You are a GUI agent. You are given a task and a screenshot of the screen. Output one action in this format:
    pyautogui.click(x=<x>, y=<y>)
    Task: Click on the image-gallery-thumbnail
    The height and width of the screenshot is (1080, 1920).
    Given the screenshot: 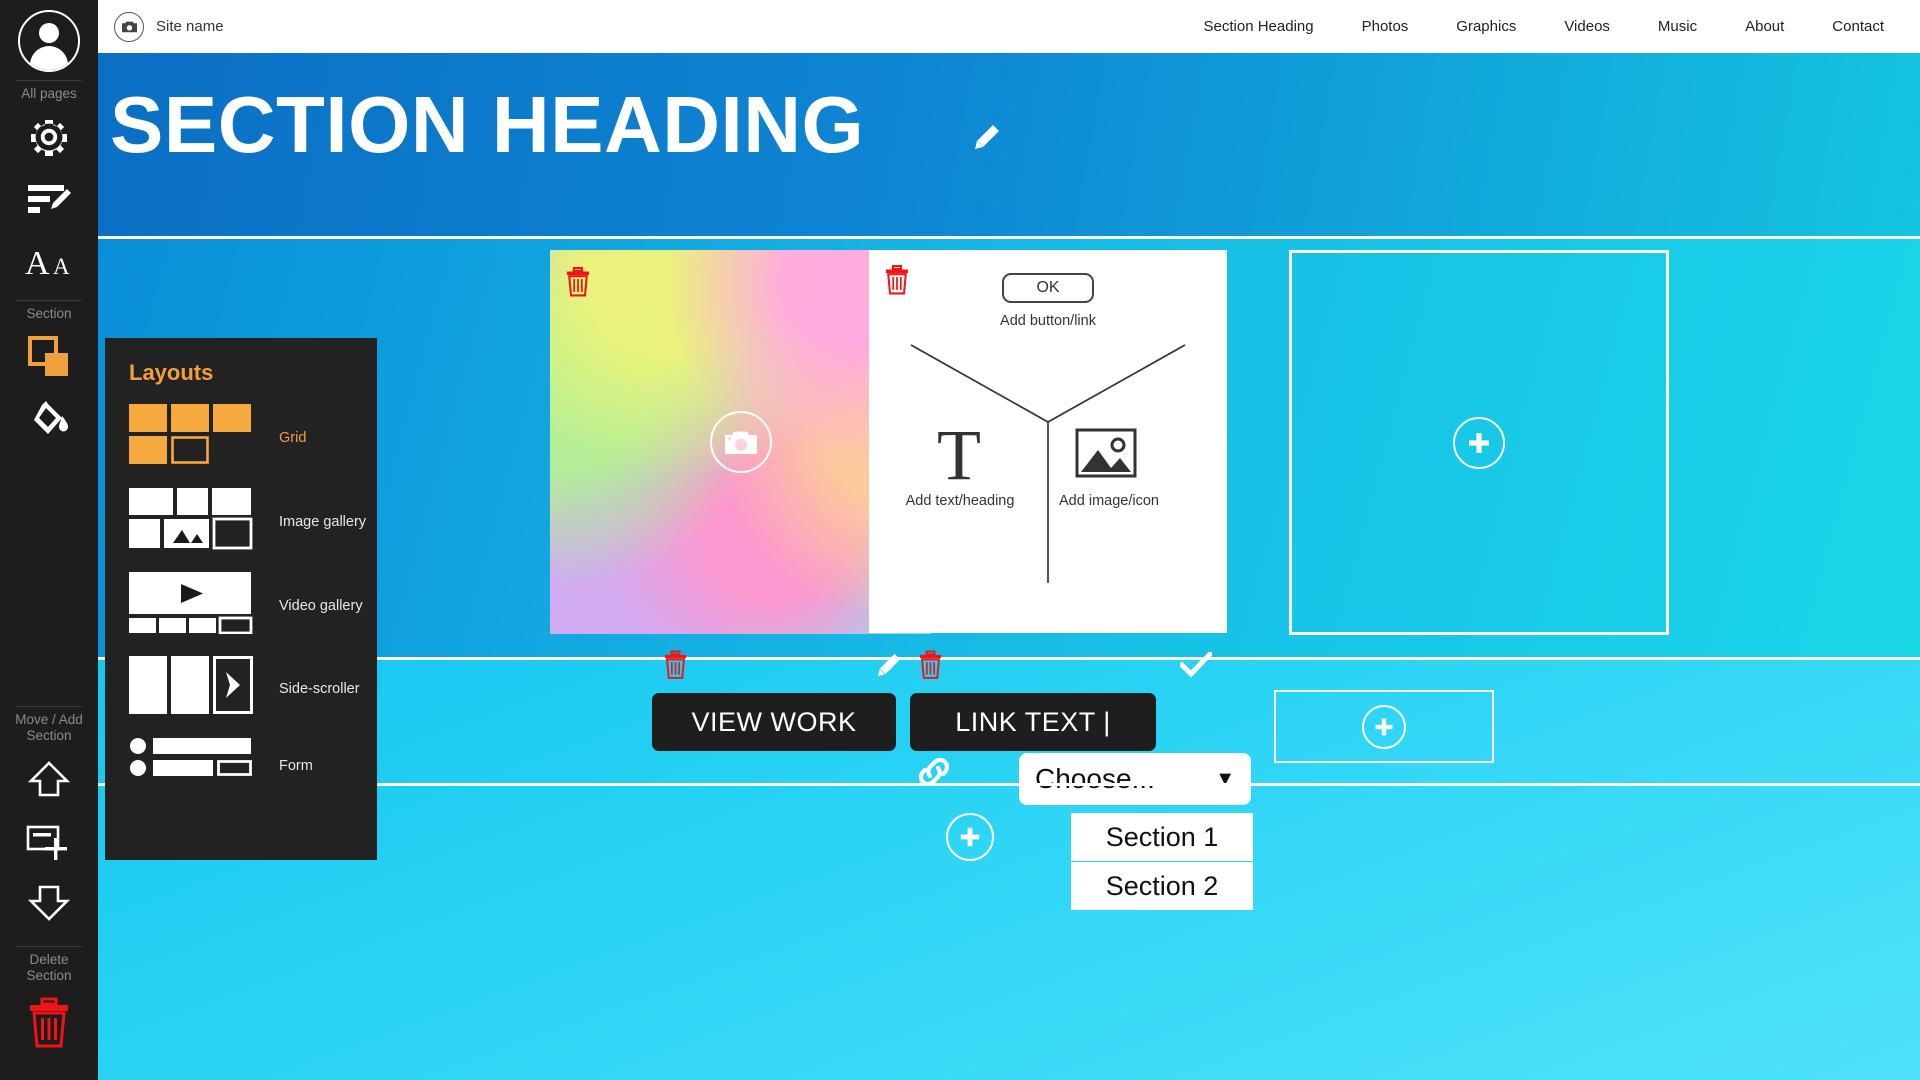 What is the action you would take?
    pyautogui.click(x=192, y=521)
    